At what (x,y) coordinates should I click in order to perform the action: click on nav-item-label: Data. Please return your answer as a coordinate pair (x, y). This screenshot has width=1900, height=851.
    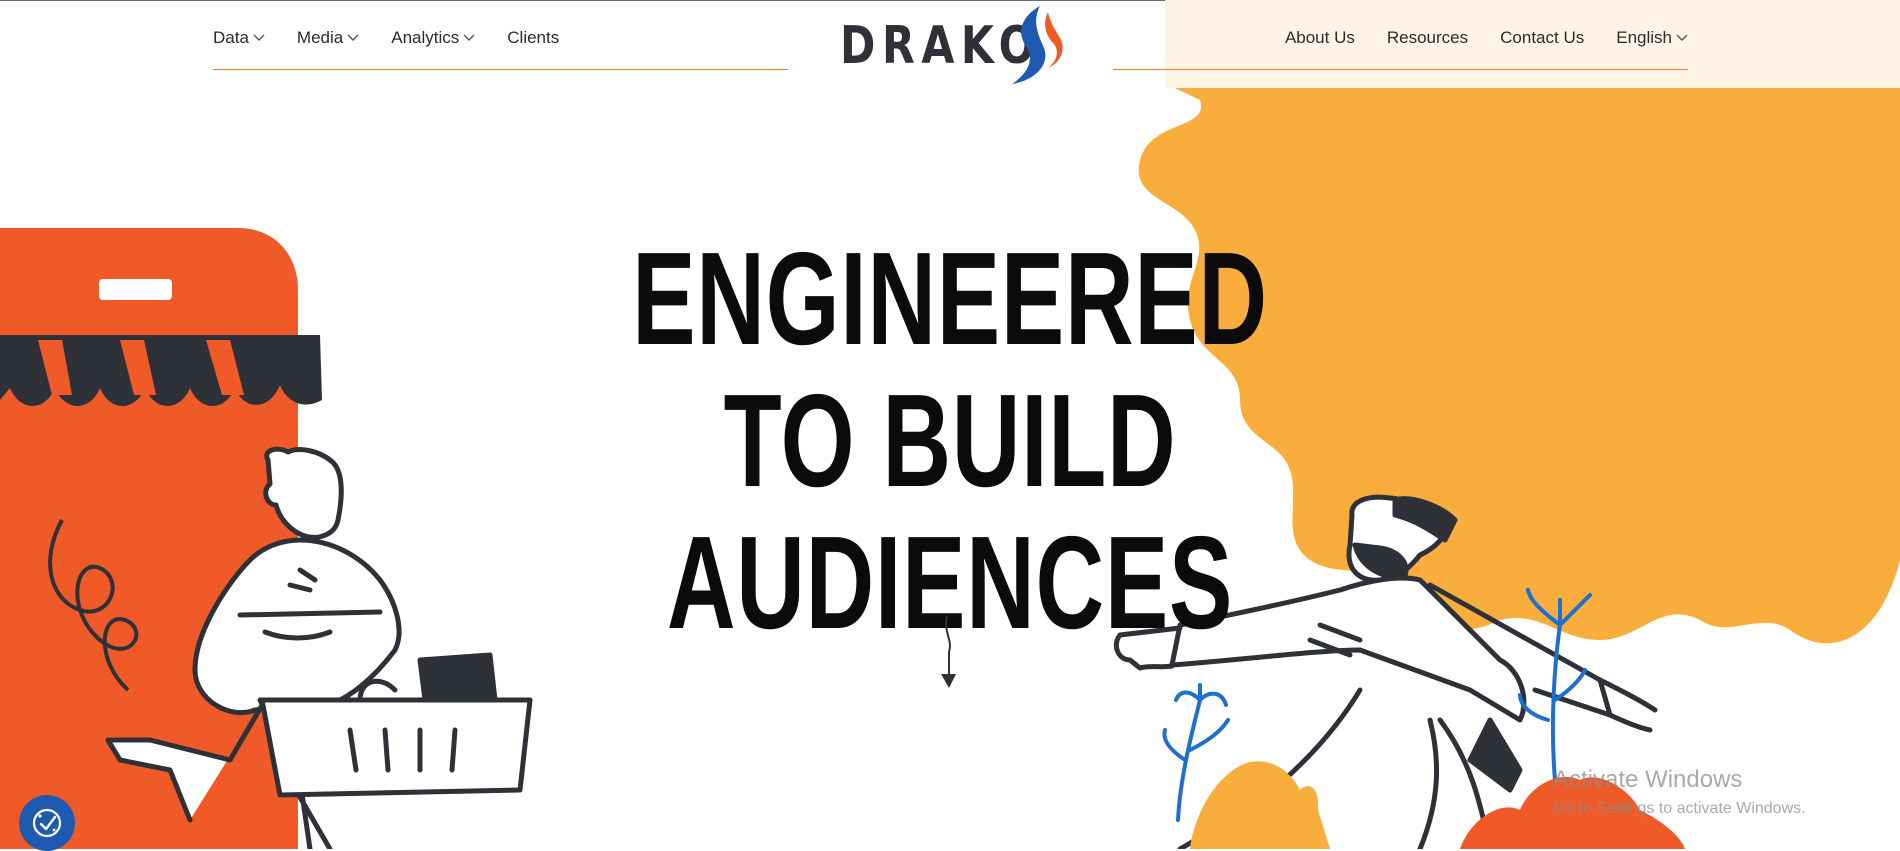
    Looking at the image, I should click on (231, 37).